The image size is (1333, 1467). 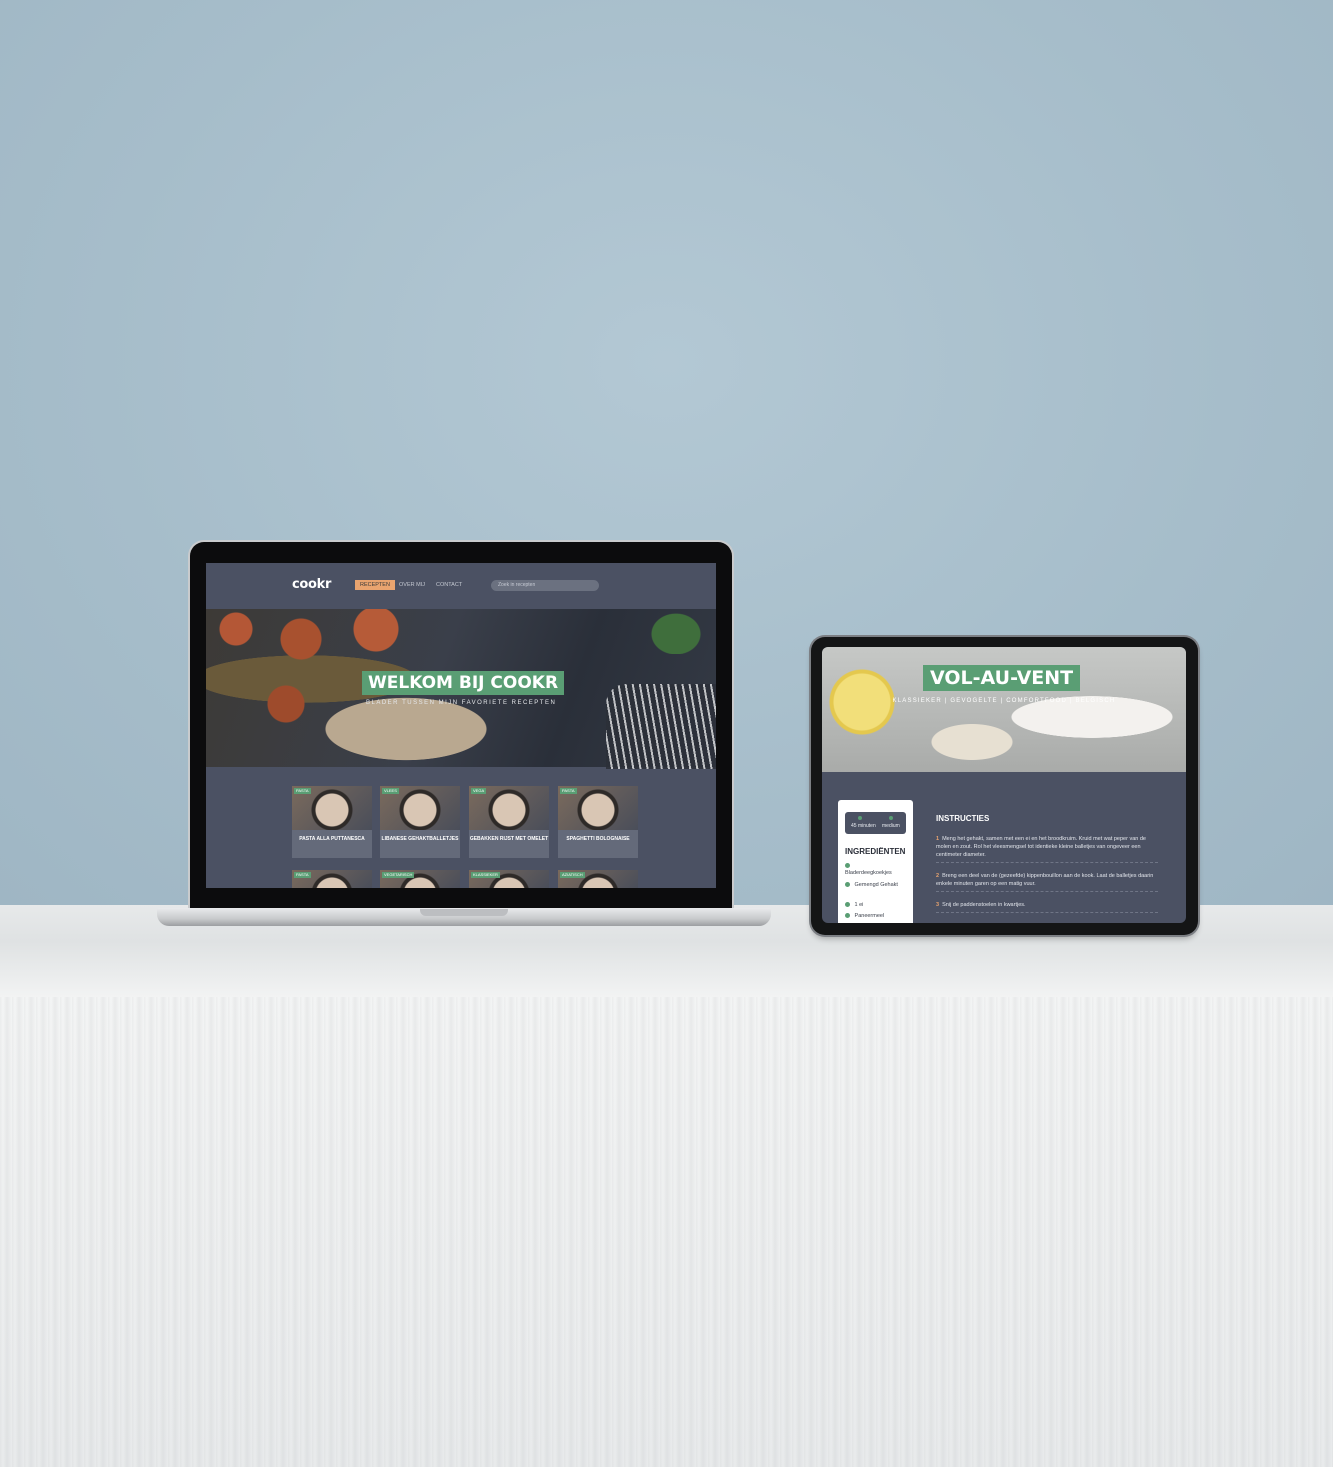 I want to click on recipe-card: KLASSIEKER, so click(x=509, y=879).